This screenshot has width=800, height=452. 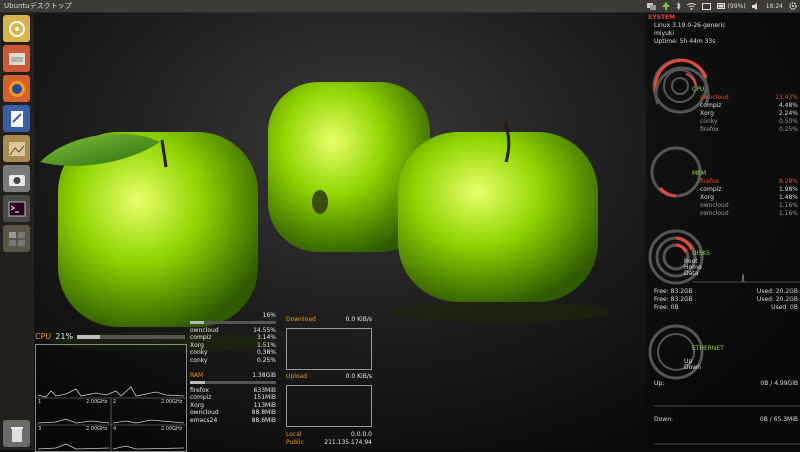 What do you see at coordinates (233, 322) in the screenshot?
I see `cpu-total-bar` at bounding box center [233, 322].